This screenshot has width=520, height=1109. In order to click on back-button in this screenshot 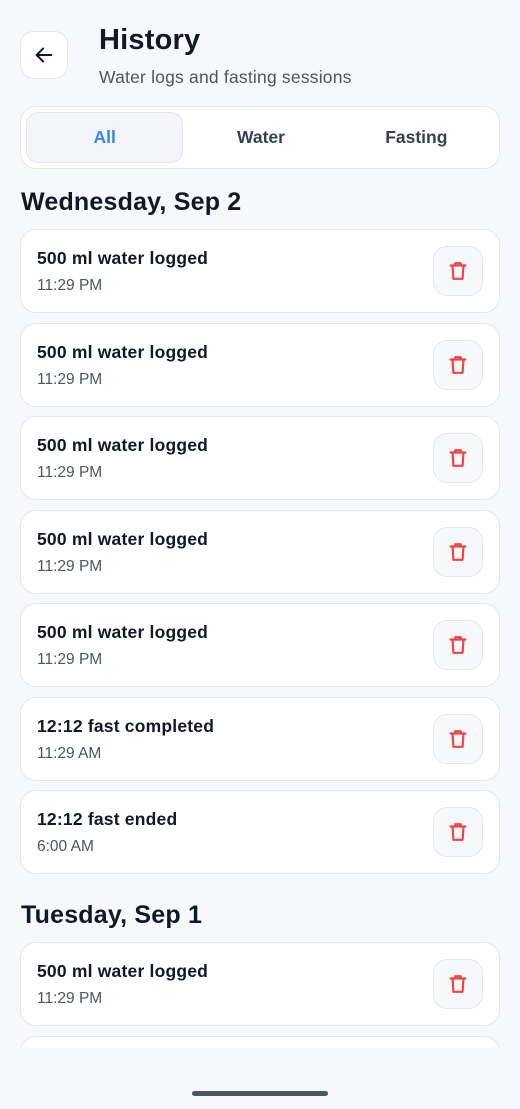, I will do `click(44, 55)`.